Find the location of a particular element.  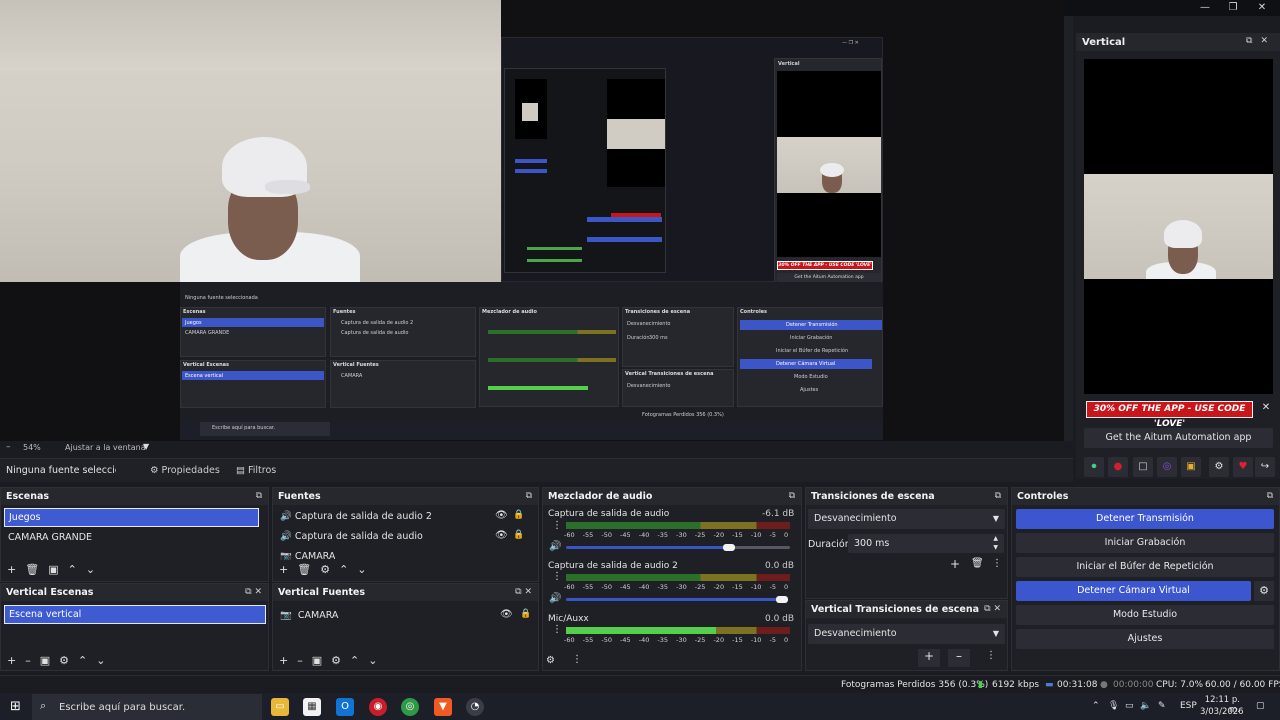

zoom-minus-icon: – is located at coordinates (8, 447).